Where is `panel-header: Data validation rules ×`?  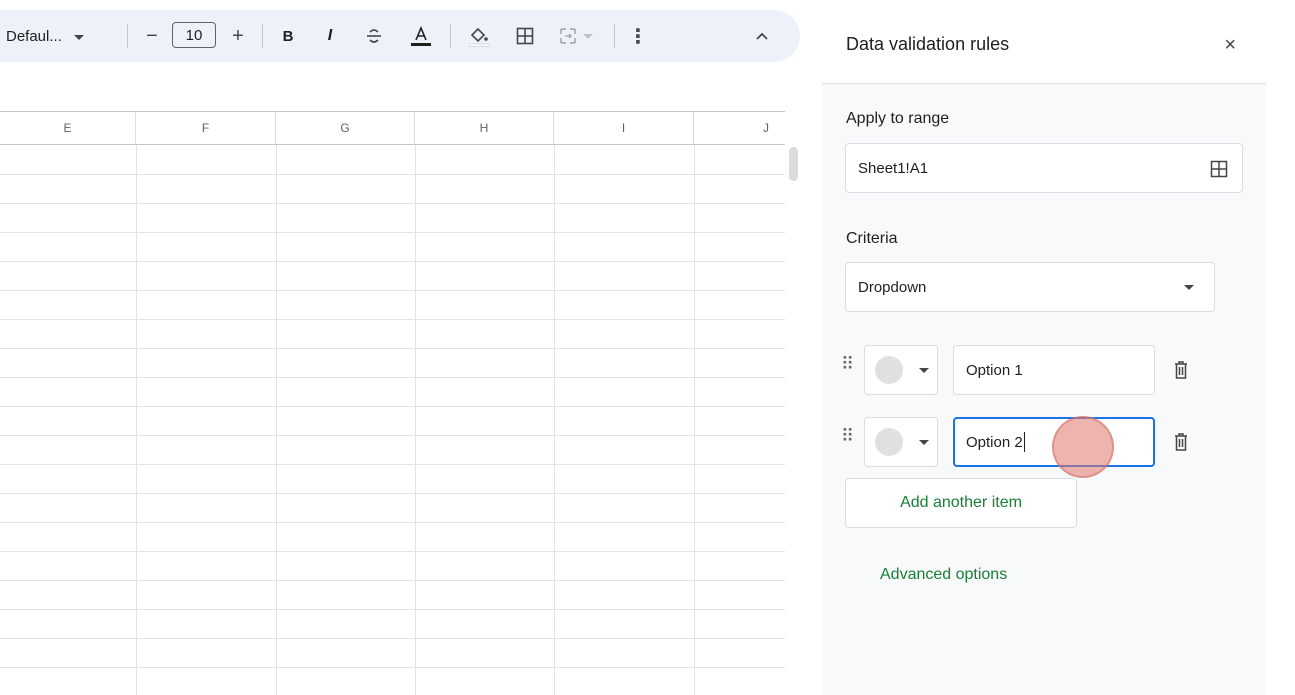 panel-header: Data validation rules × is located at coordinates (1044, 48).